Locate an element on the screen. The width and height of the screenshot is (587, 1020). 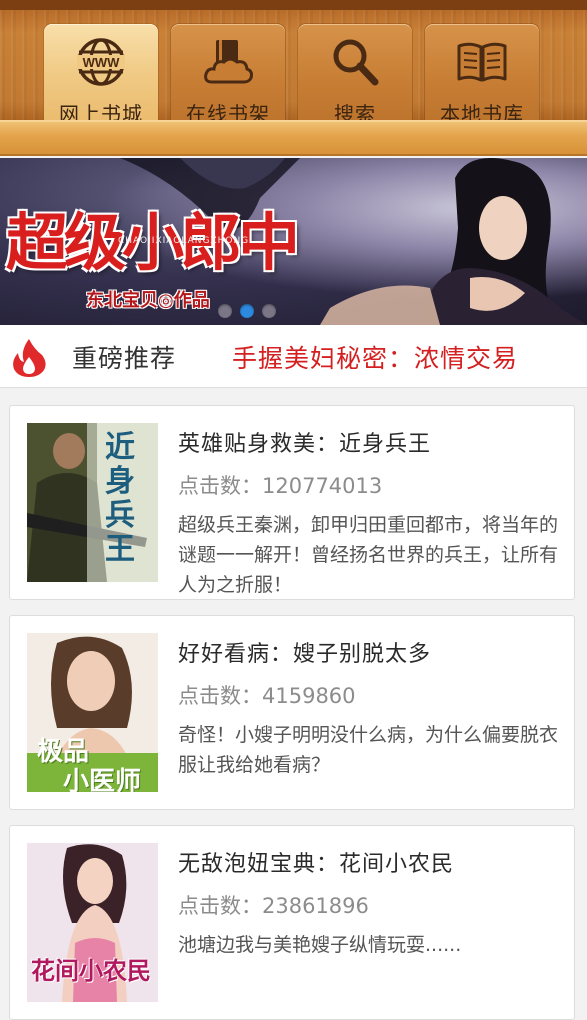
book-click-count: 点击数：4159860 is located at coordinates (267, 696).